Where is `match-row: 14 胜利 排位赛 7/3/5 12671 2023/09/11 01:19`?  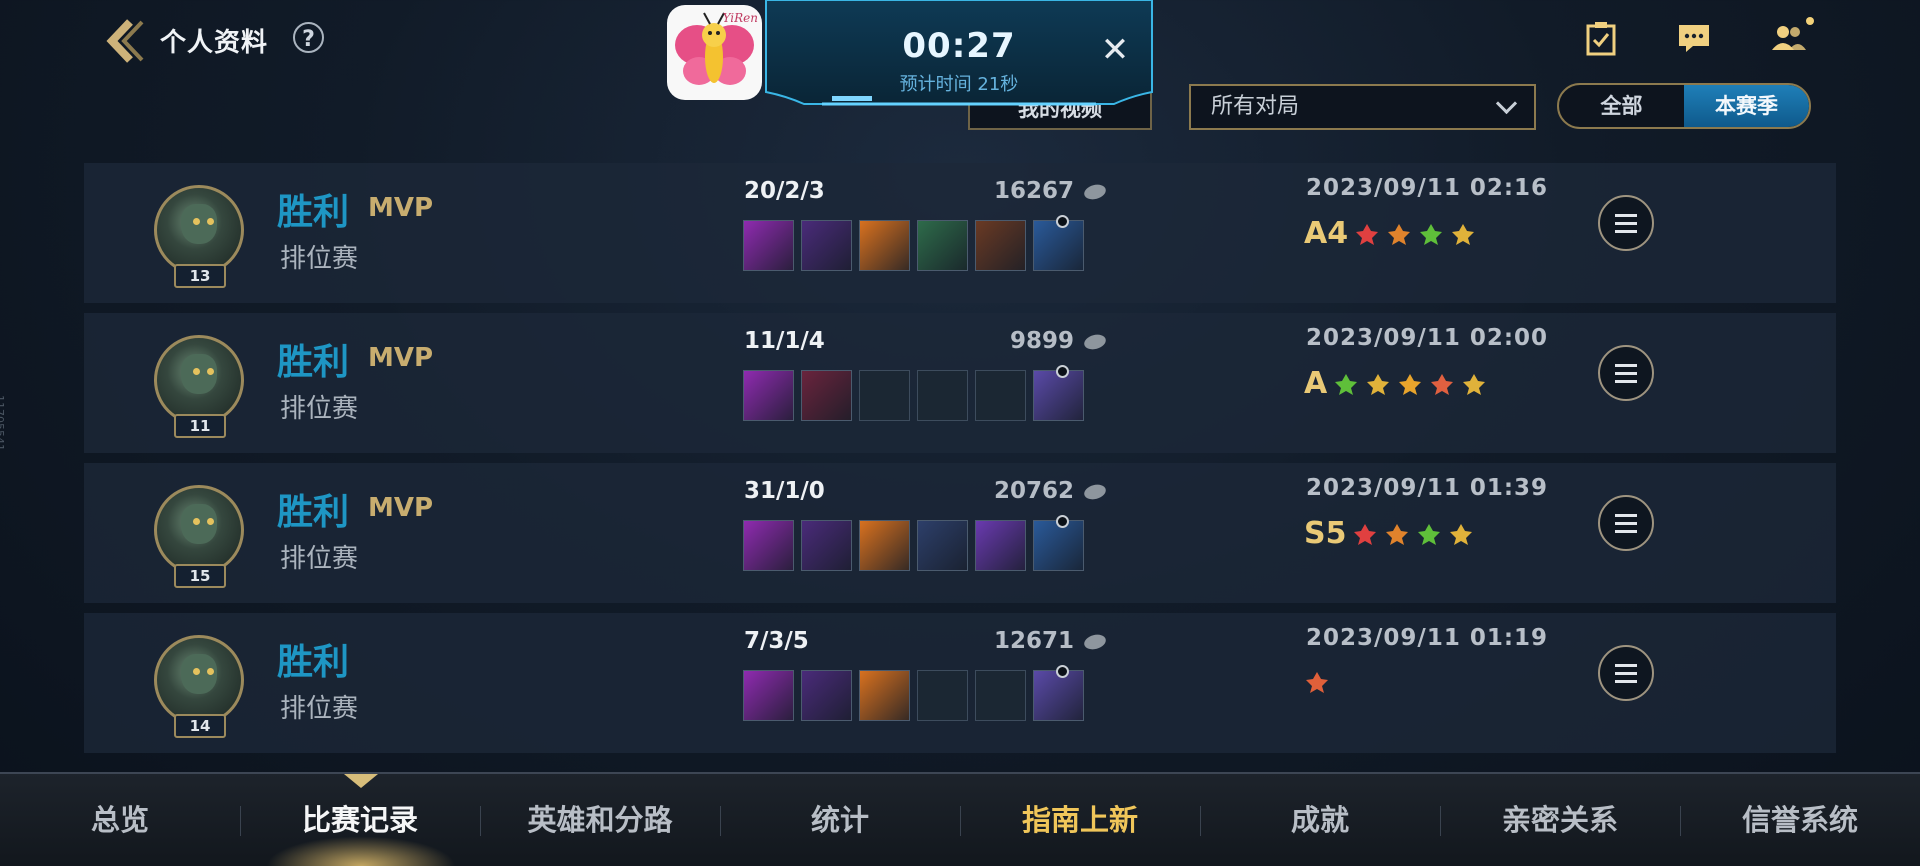
match-row: 14 胜利 排位赛 7/3/5 12671 2023/09/11 01:19 is located at coordinates (960, 683).